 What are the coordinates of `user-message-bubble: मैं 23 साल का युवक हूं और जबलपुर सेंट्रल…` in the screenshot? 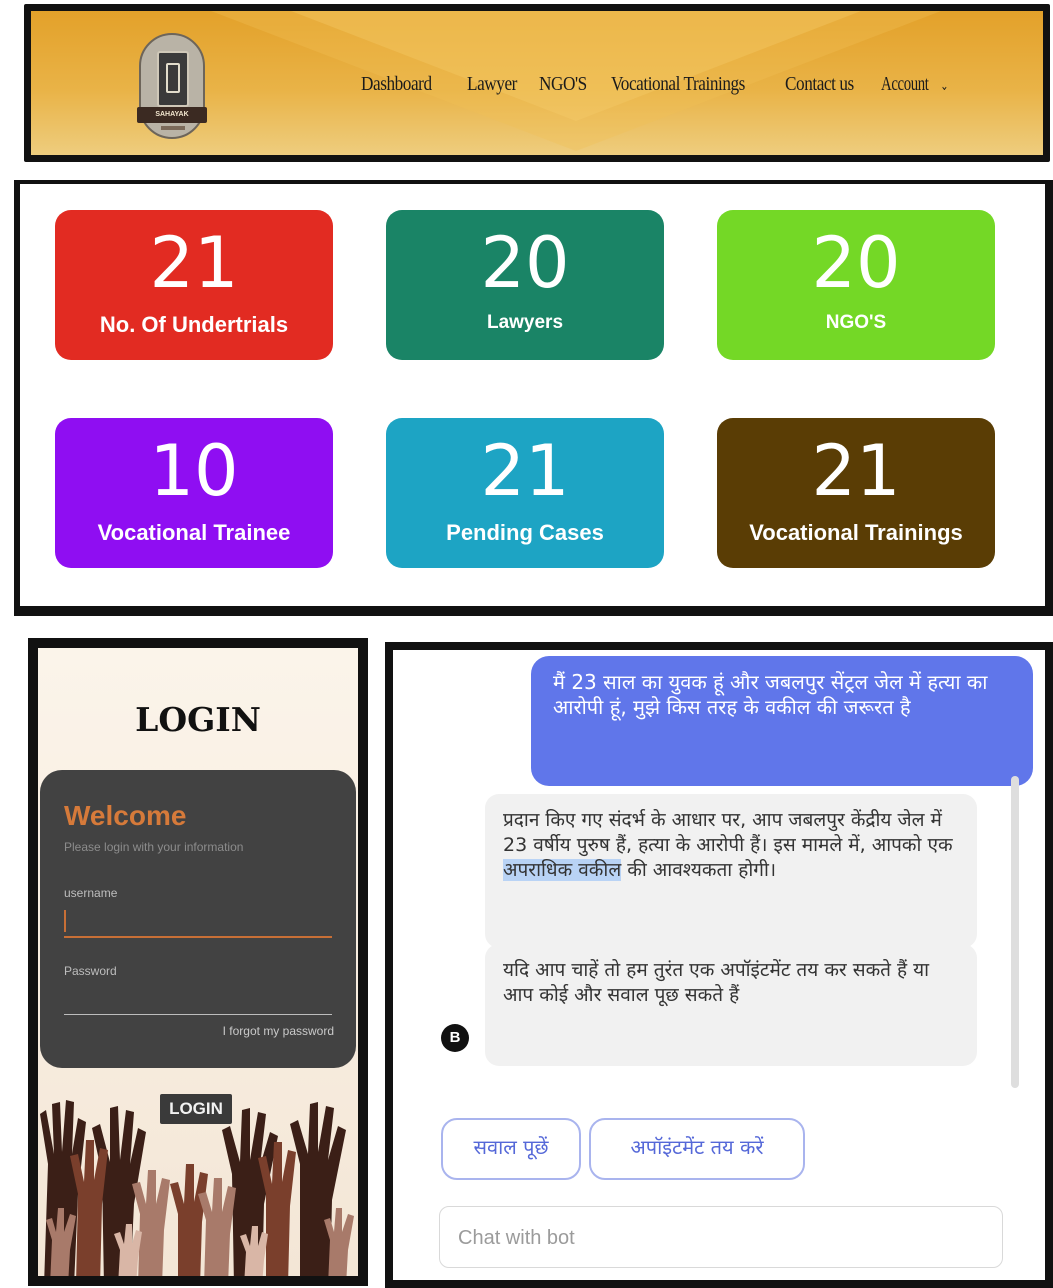 It's located at (782, 721).